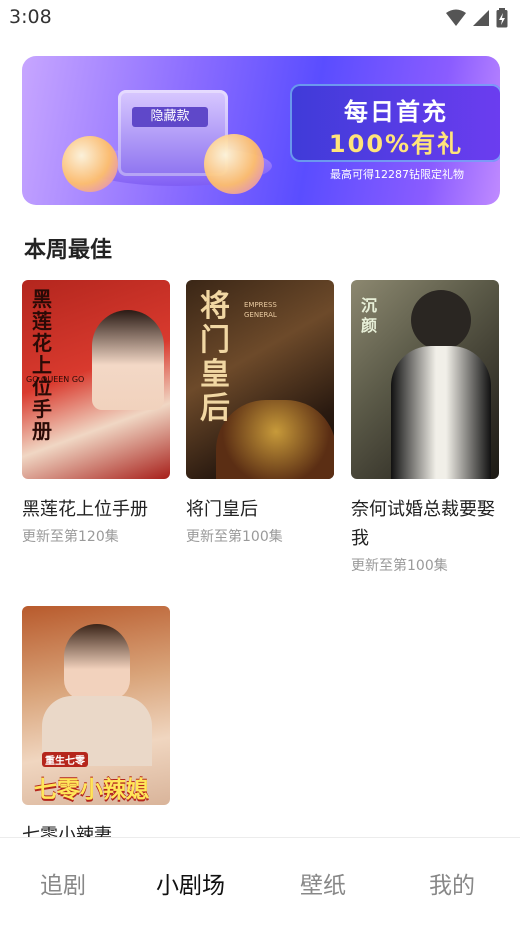 The height and width of the screenshot is (925, 520). I want to click on drama-poster: 将门皇后 EMPRESS GENERAL, so click(260, 379).